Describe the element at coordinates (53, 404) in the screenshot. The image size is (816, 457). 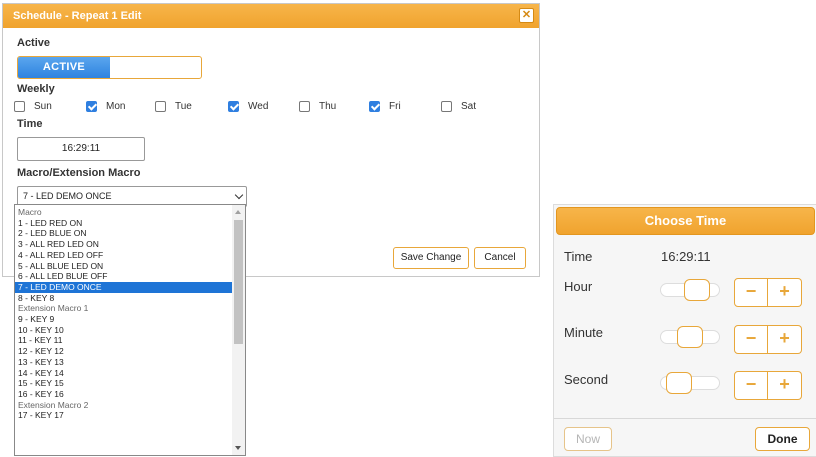
I see `dropdown-group-label: Extension Macro 2` at that location.